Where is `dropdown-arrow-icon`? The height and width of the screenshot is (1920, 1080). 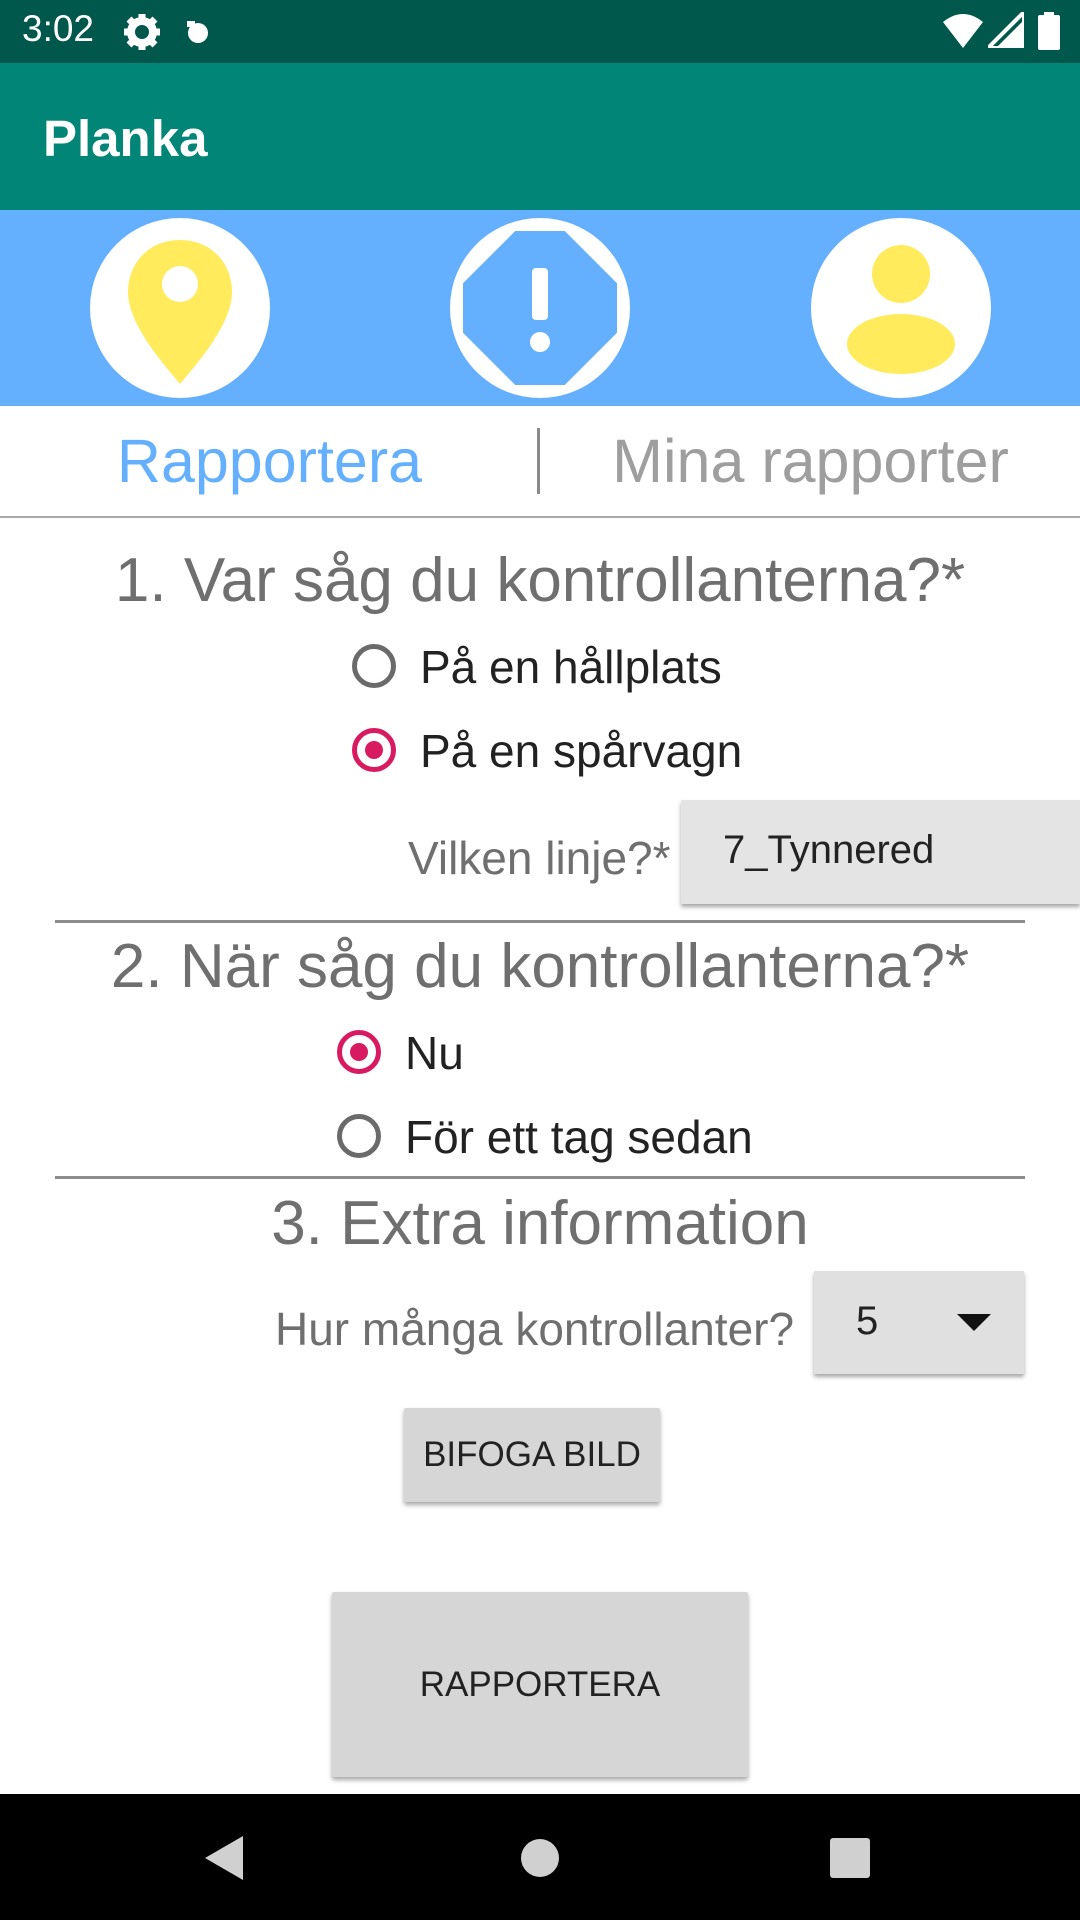 dropdown-arrow-icon is located at coordinates (974, 1322).